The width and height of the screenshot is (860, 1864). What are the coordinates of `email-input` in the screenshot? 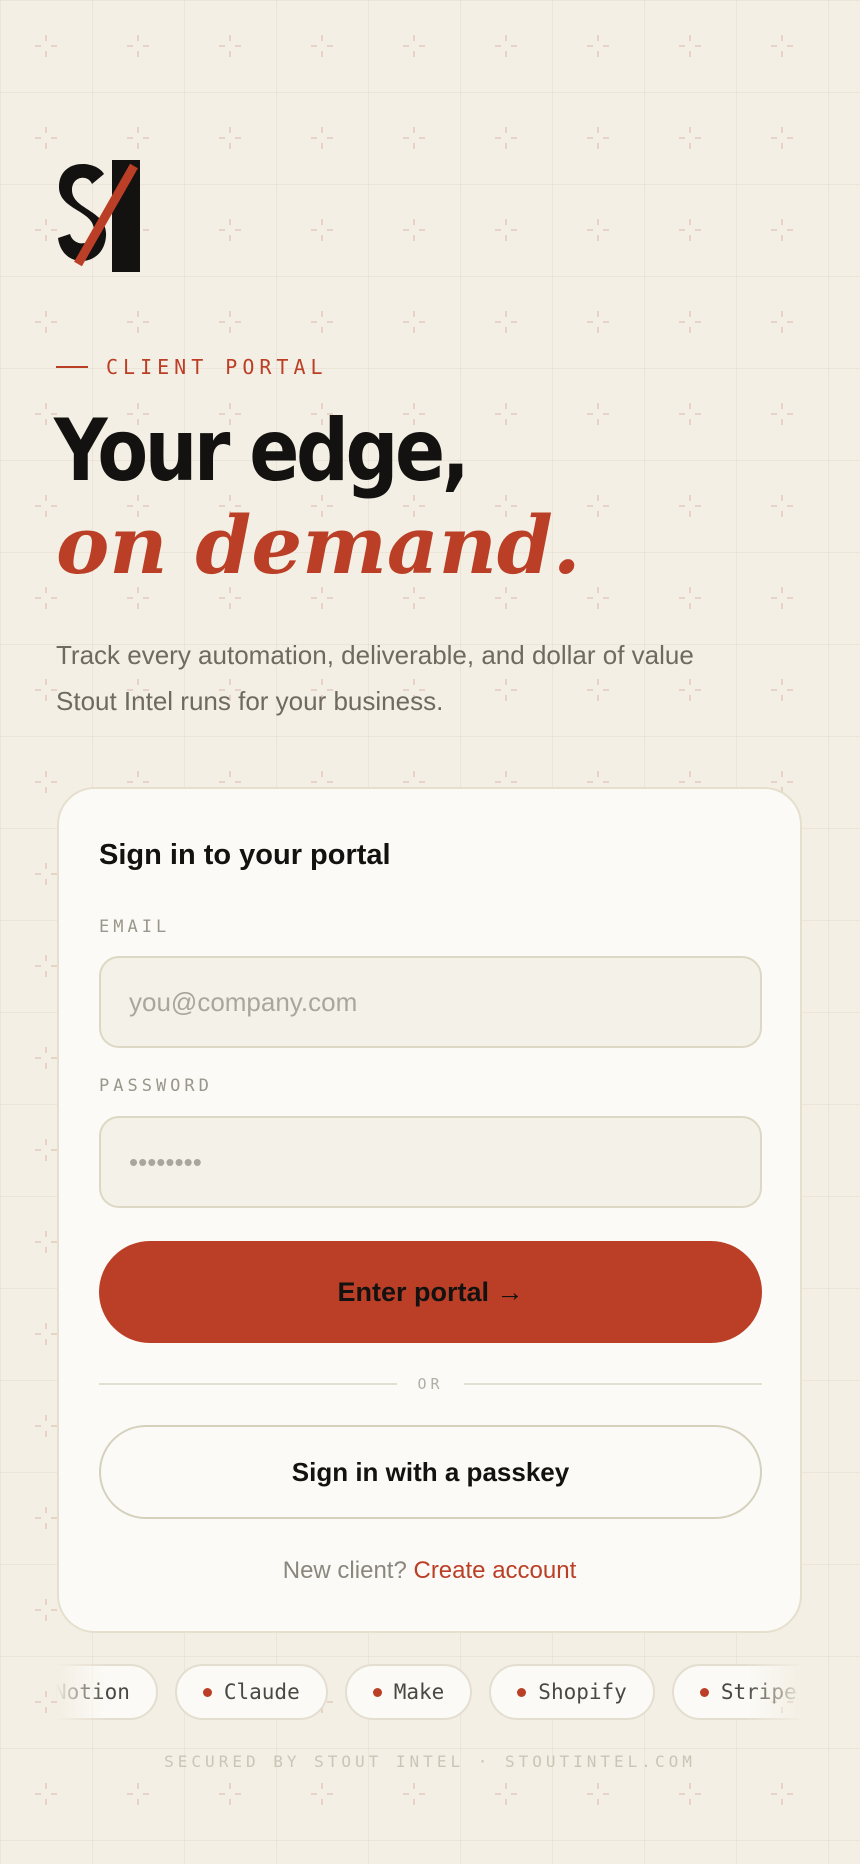 It's located at (430, 1002).